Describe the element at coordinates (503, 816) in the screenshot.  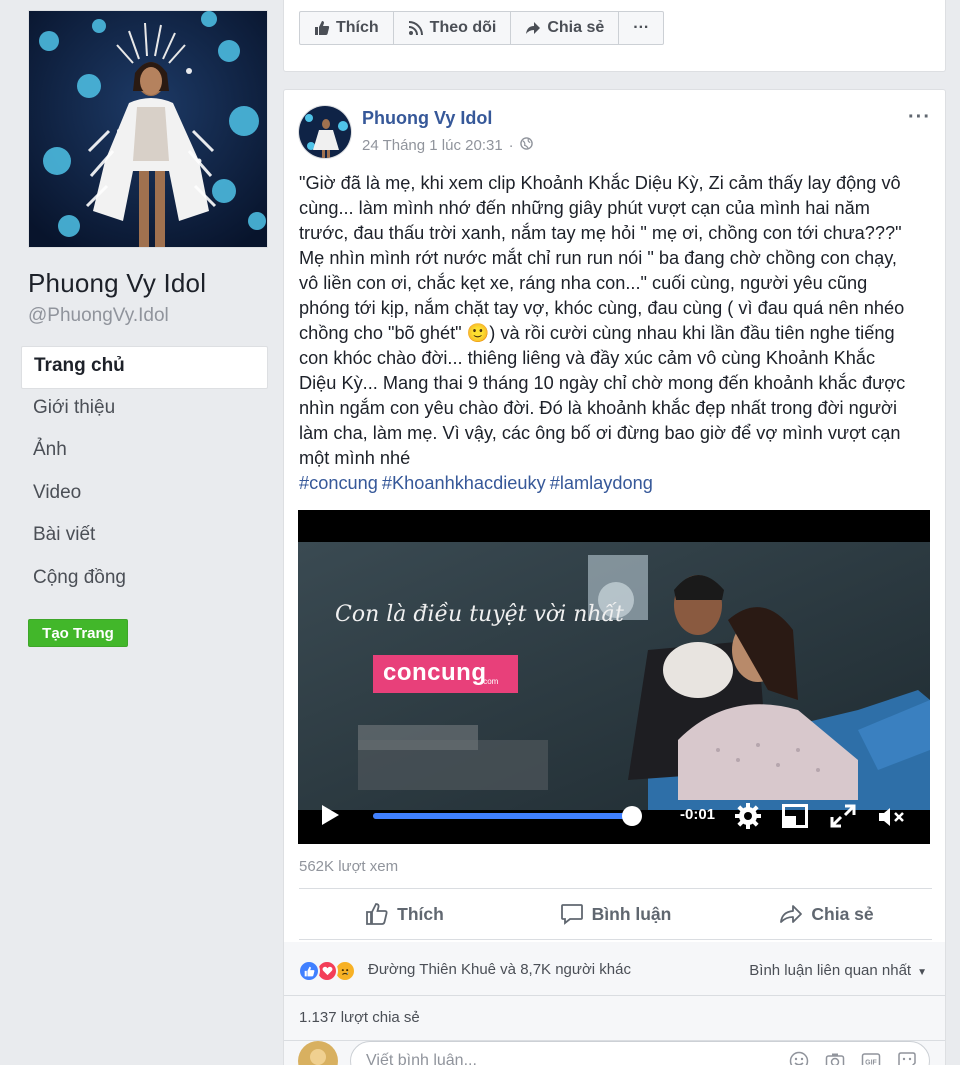
I see `video-progress-fill` at that location.